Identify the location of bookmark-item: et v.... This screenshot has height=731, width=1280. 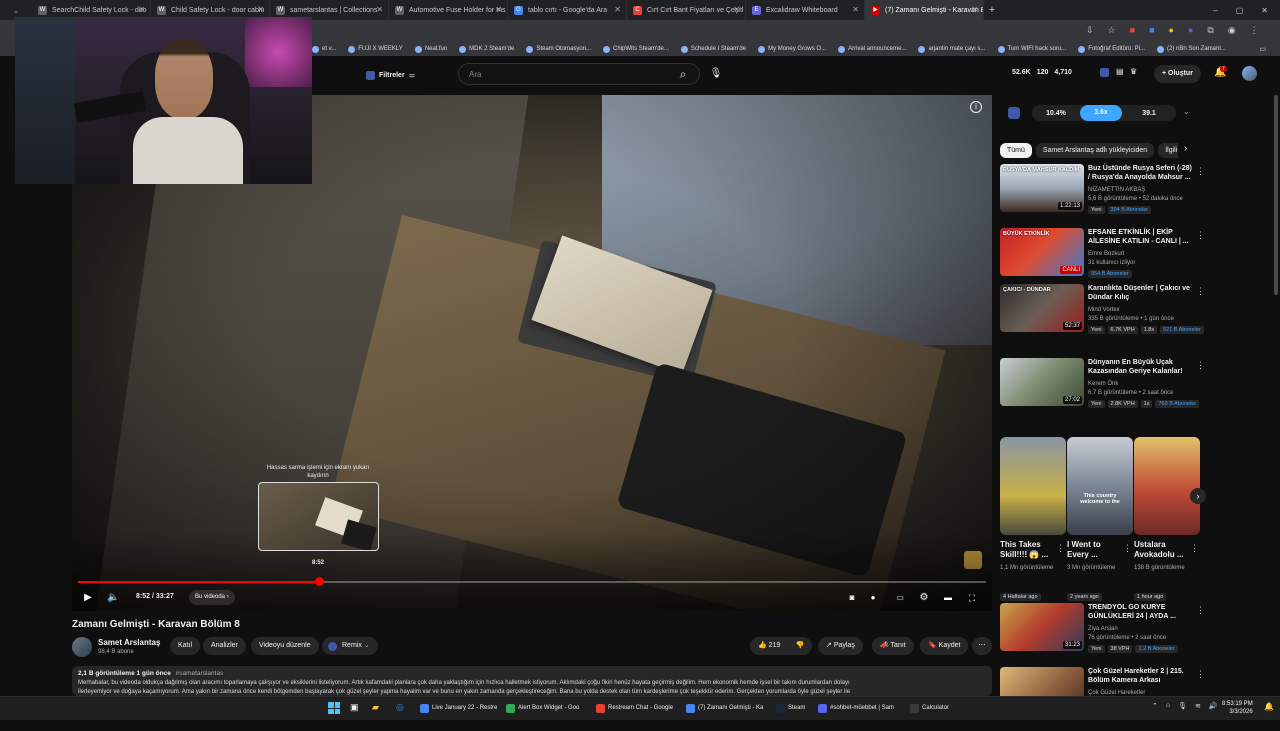
(324, 49).